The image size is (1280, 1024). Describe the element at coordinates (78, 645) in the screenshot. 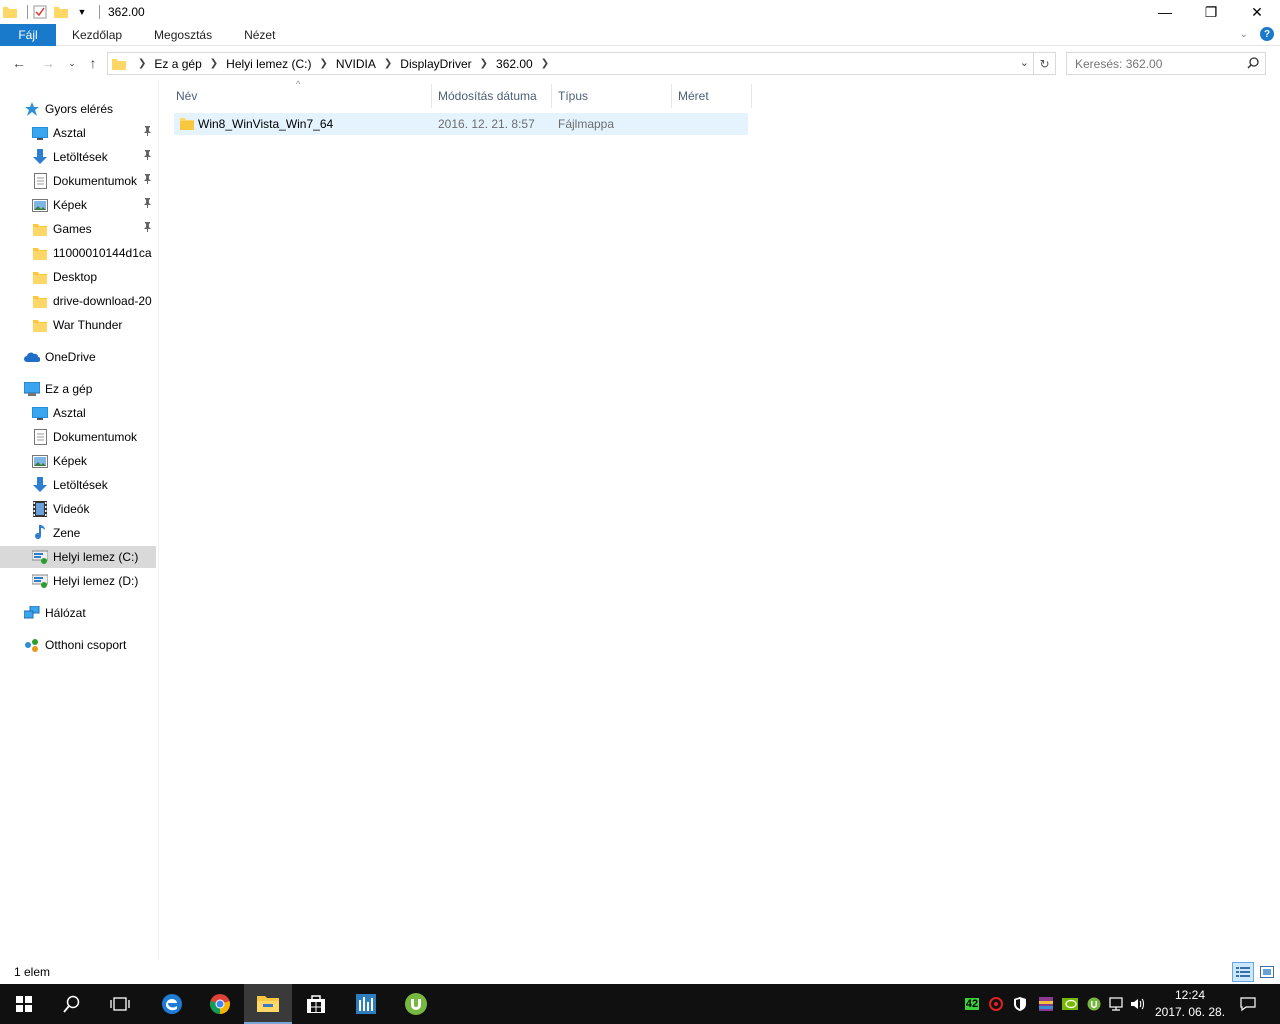

I see `nav-homegroup: Otthoni csoport` at that location.